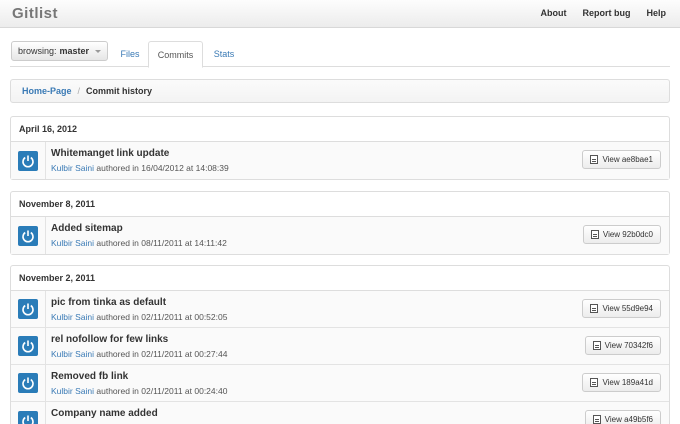 Image resolution: width=680 pixels, height=424 pixels. I want to click on brand-logo: Gitlist, so click(35, 13).